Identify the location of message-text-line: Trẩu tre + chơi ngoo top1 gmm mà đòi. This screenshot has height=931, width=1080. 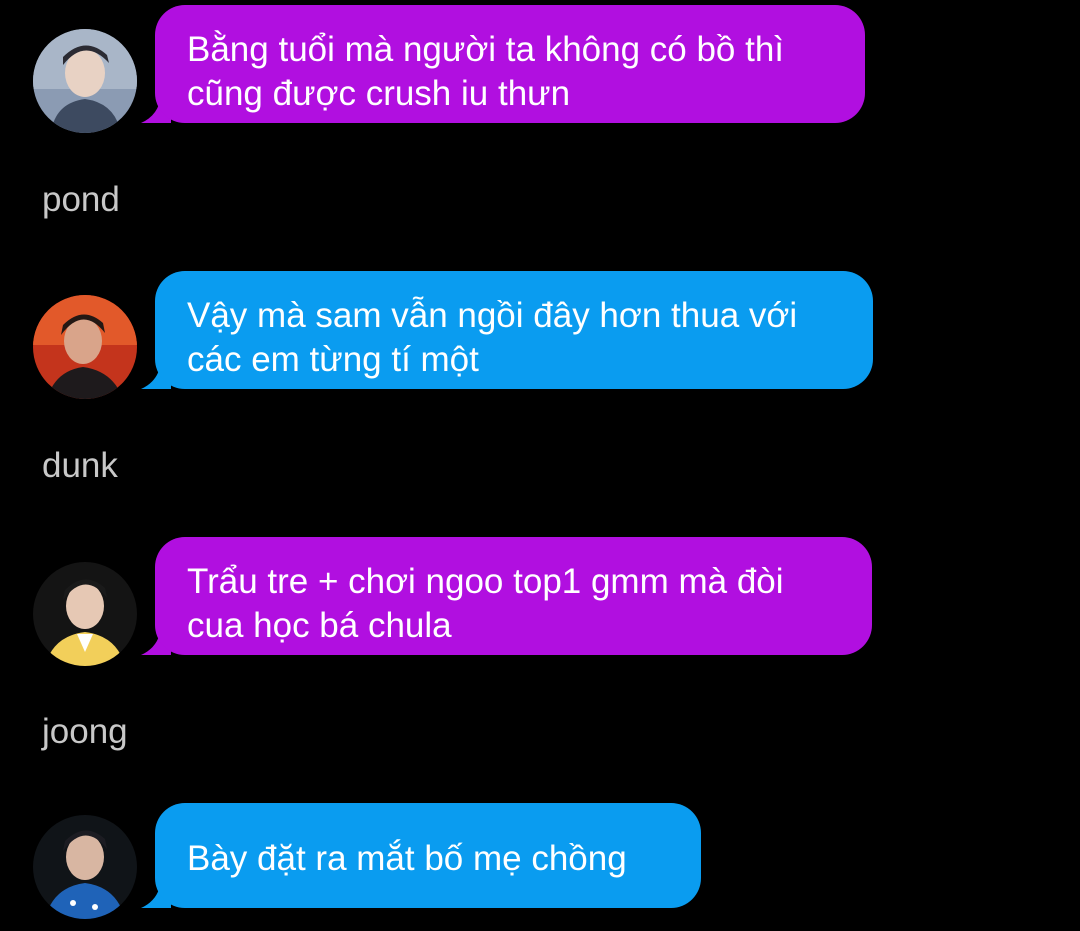
(485, 581).